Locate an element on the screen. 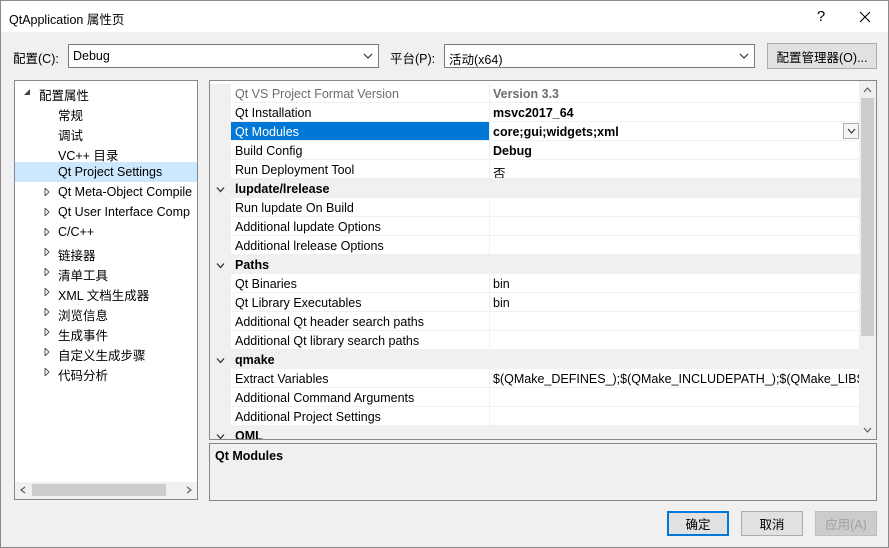 The width and height of the screenshot is (889, 548). tree-item-label: 代码分析 is located at coordinates (83, 375).